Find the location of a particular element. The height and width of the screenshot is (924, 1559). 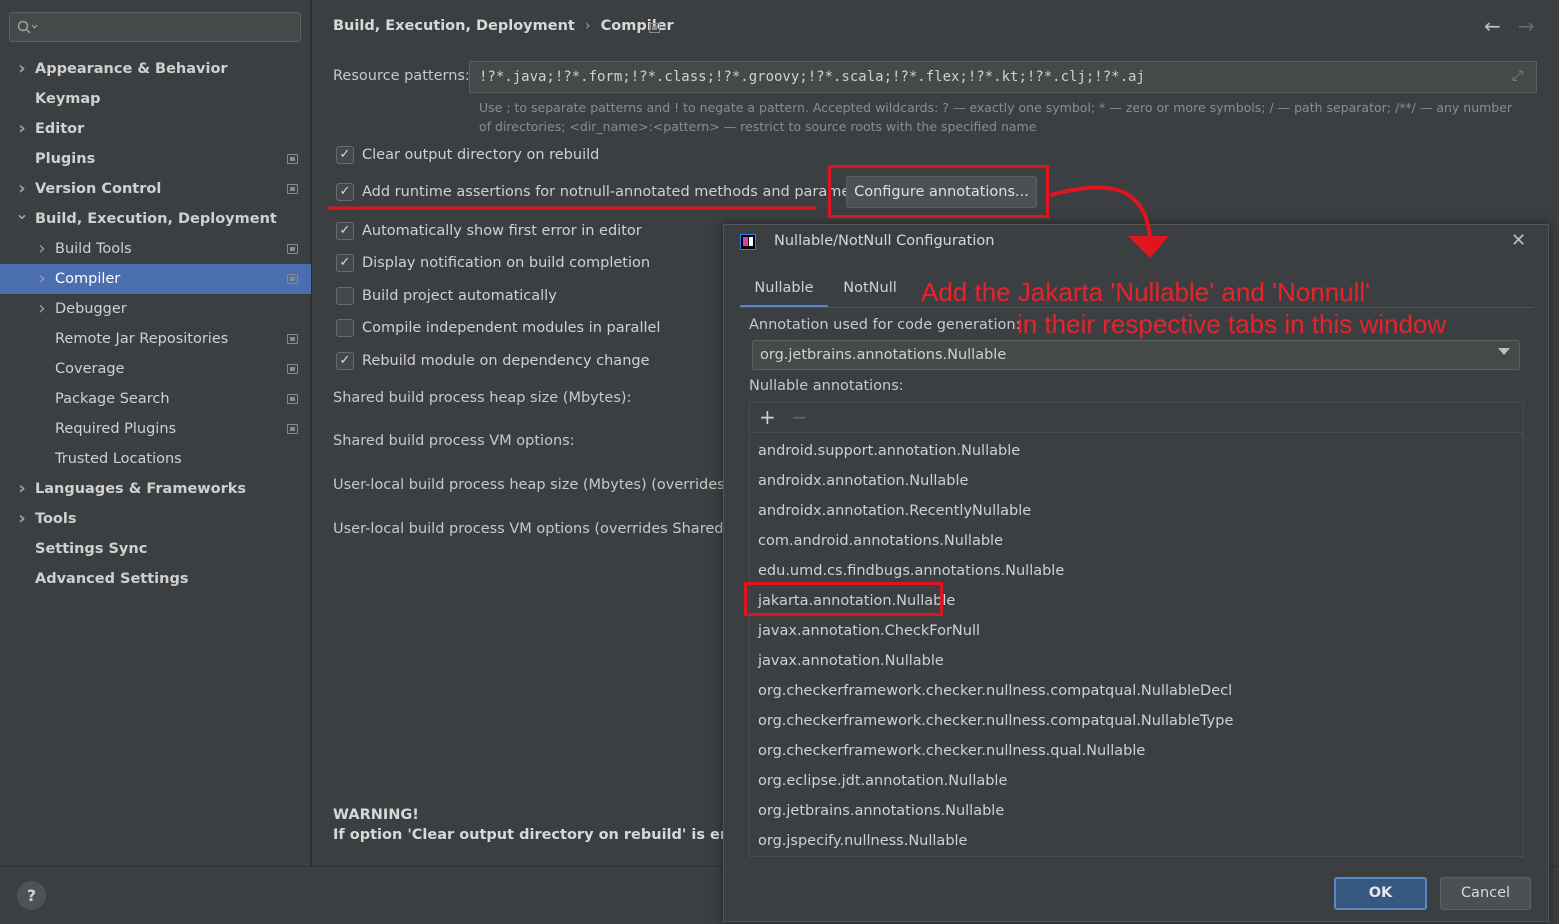

sidebar-item-build-execution-deployment: ⌄ Build, Execution, Deployment is located at coordinates (155, 219).